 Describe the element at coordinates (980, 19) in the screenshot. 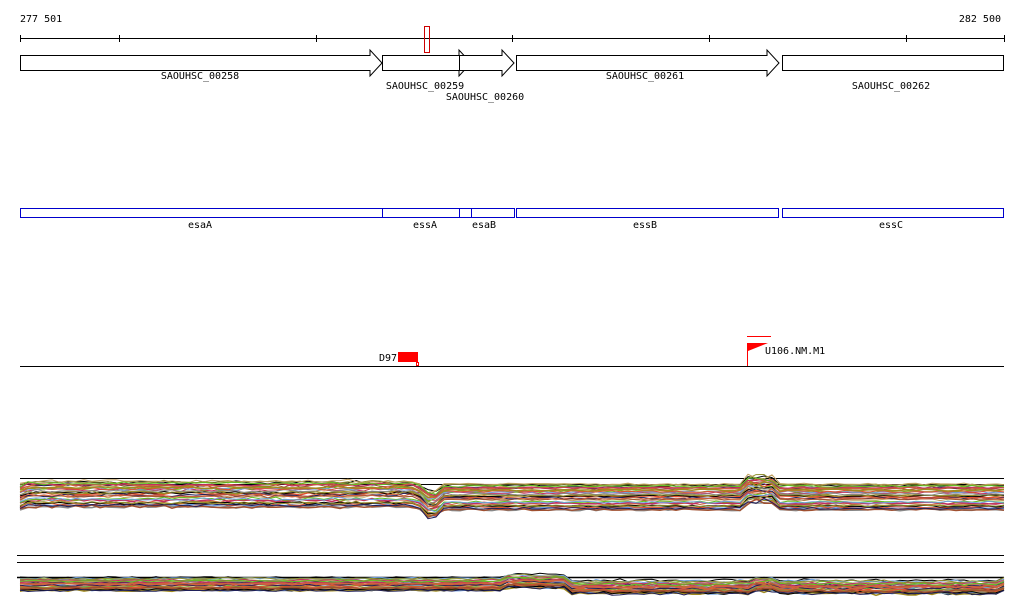

I see `ruler-end-label: 282 500` at that location.